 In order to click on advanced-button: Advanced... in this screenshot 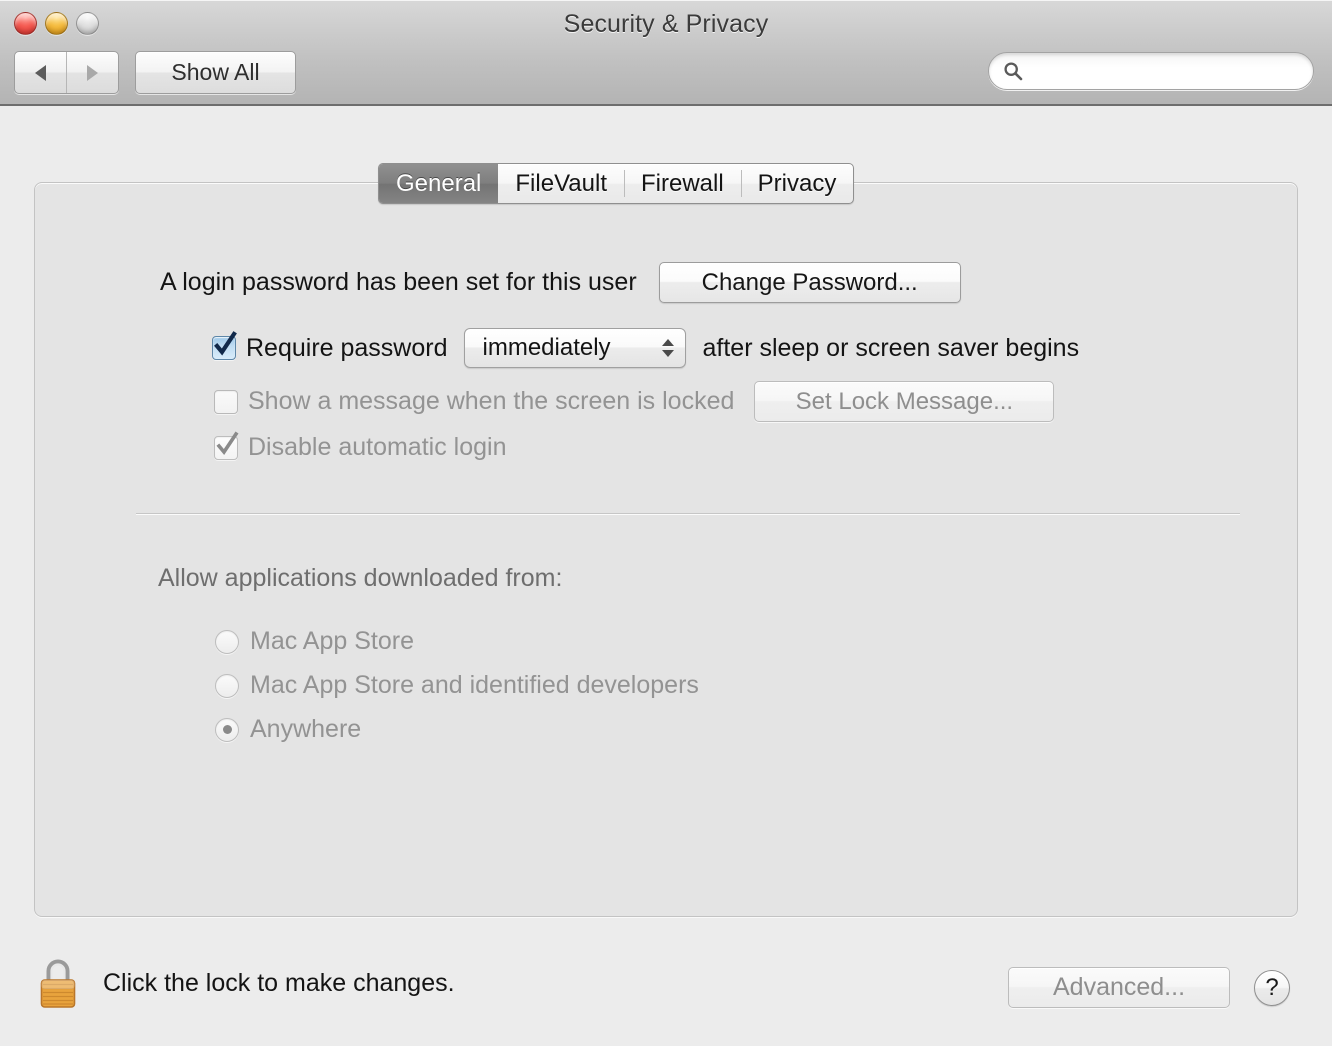, I will do `click(1119, 987)`.